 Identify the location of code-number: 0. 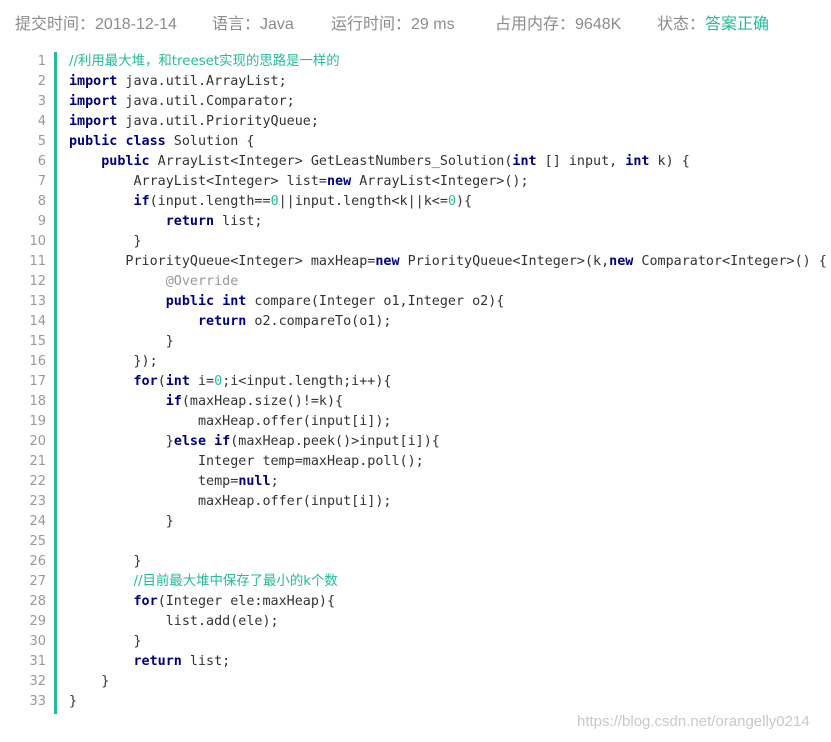
(218, 381).